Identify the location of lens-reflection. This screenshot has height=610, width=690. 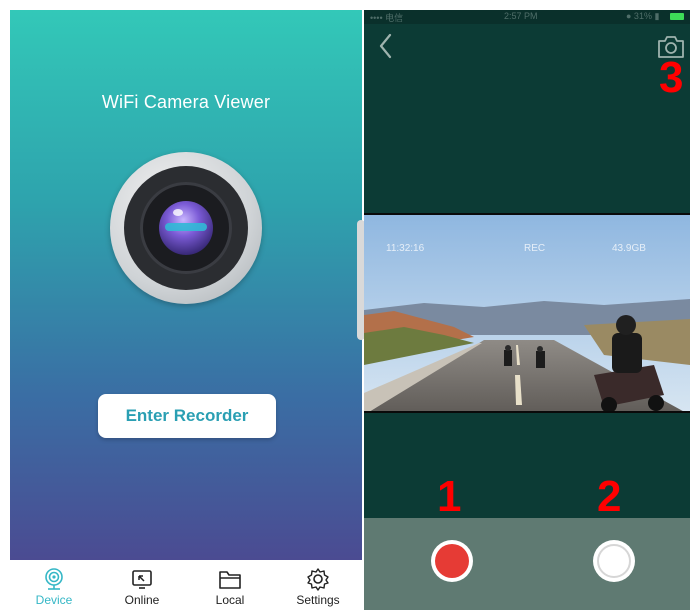
(186, 227).